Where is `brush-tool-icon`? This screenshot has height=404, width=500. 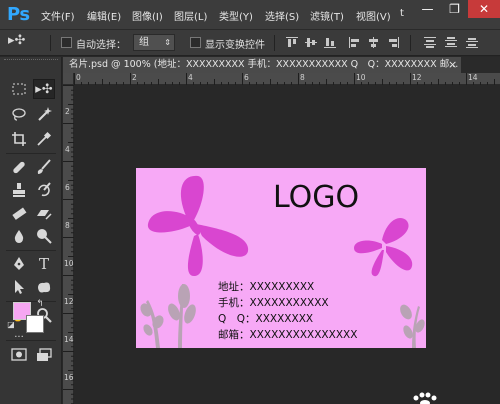 brush-tool-icon is located at coordinates (44, 167).